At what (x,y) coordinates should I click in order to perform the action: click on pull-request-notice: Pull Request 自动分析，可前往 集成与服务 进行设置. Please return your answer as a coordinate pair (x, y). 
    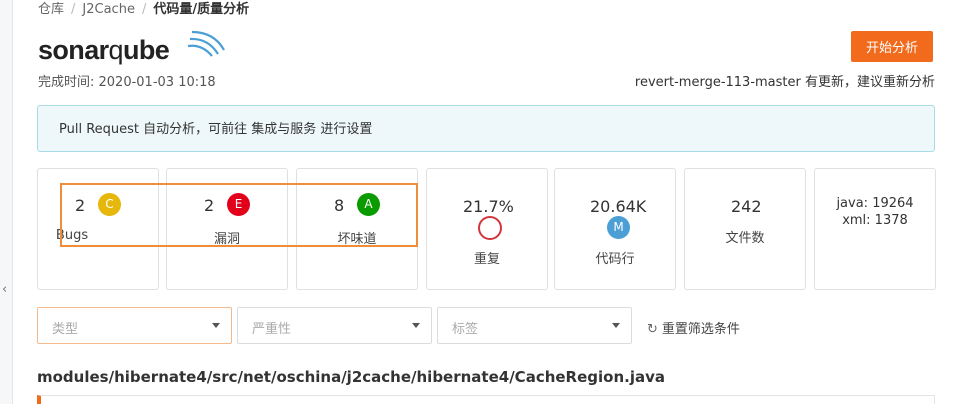
    Looking at the image, I should click on (486, 128).